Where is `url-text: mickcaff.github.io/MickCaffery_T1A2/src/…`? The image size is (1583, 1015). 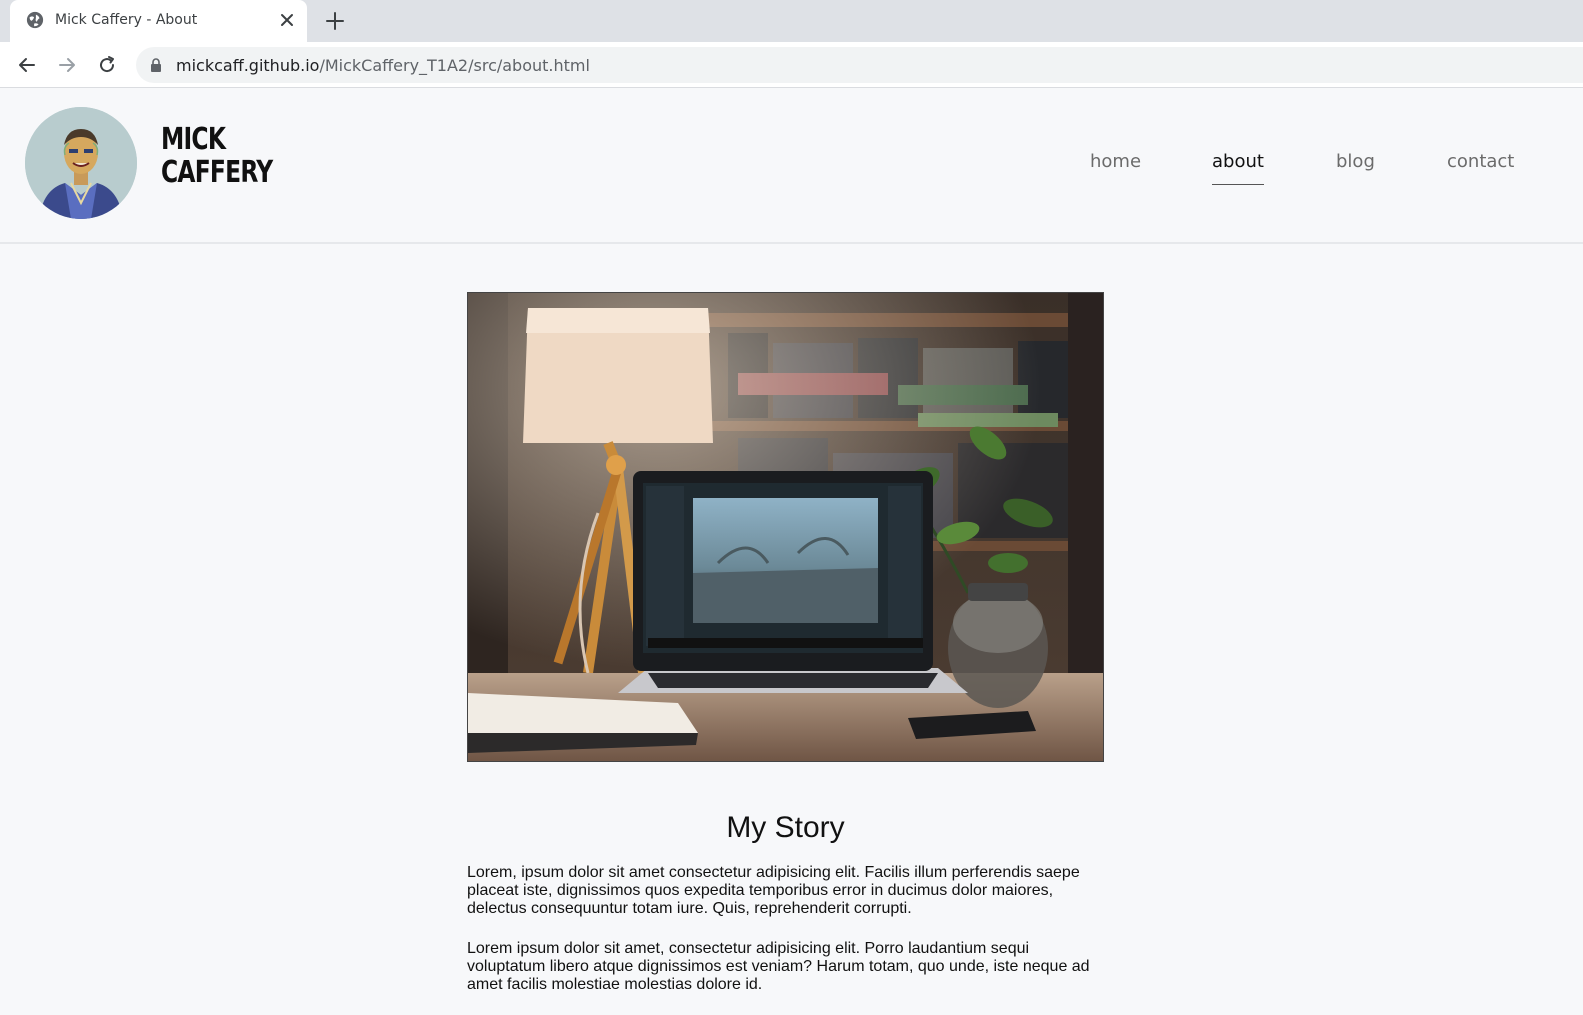
url-text: mickcaff.github.io/MickCaffery_T1A2/src/… is located at coordinates (383, 65).